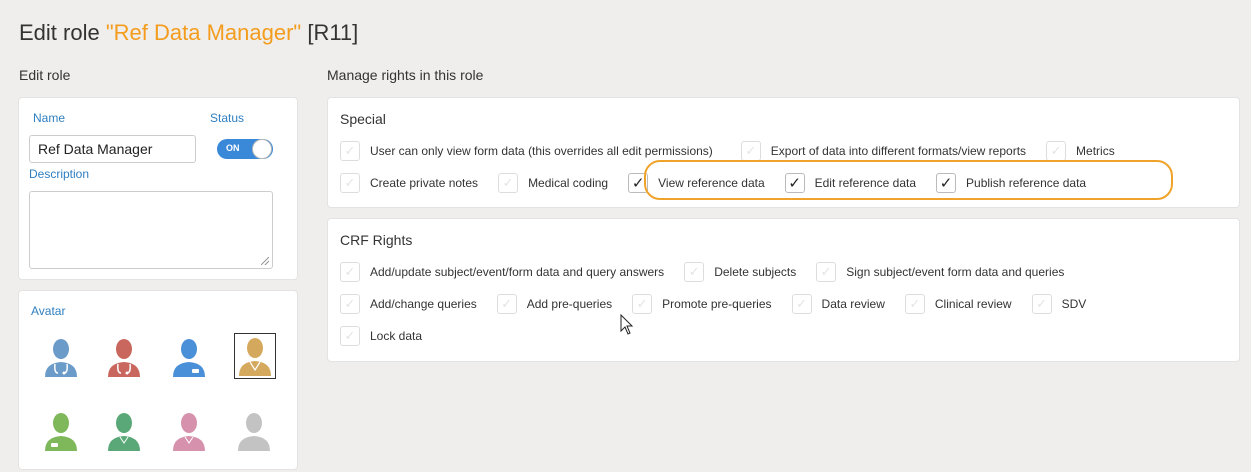  I want to click on right-data-review: ✓ Data review, so click(848, 304).